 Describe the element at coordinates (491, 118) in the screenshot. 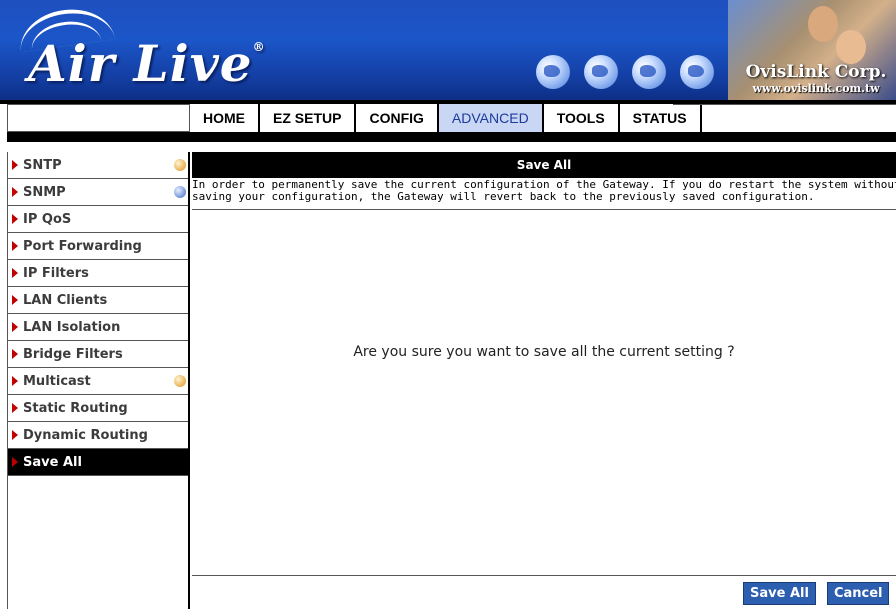

I see `tab-advanced: ADVANCED` at that location.